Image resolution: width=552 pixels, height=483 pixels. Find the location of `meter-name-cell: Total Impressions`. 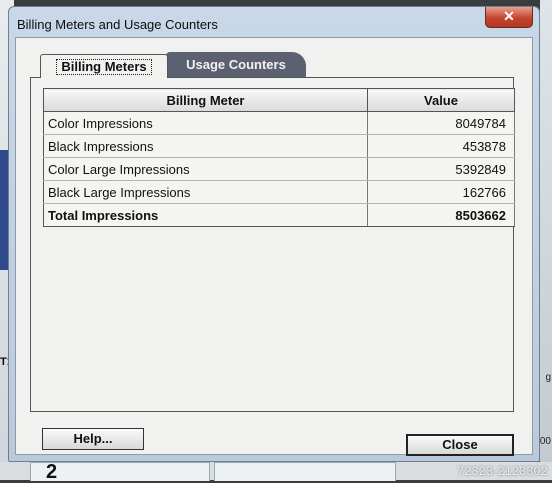

meter-name-cell: Total Impressions is located at coordinates (205, 215).